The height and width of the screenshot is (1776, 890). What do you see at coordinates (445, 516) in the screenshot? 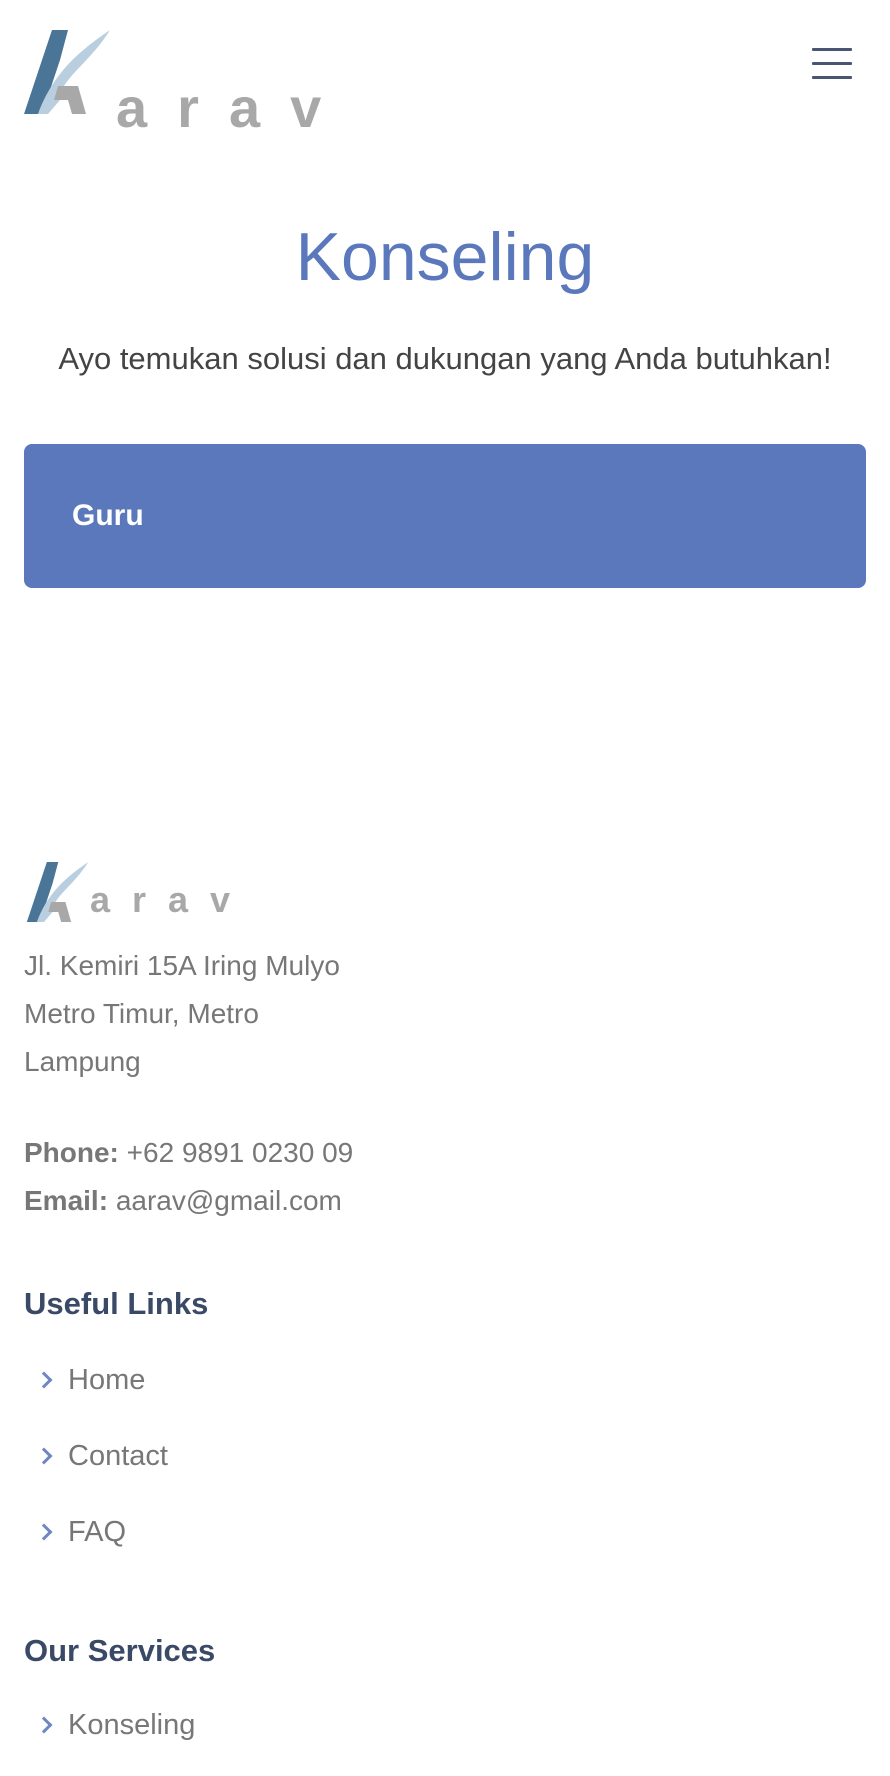
I see `guru-card: Guru` at bounding box center [445, 516].